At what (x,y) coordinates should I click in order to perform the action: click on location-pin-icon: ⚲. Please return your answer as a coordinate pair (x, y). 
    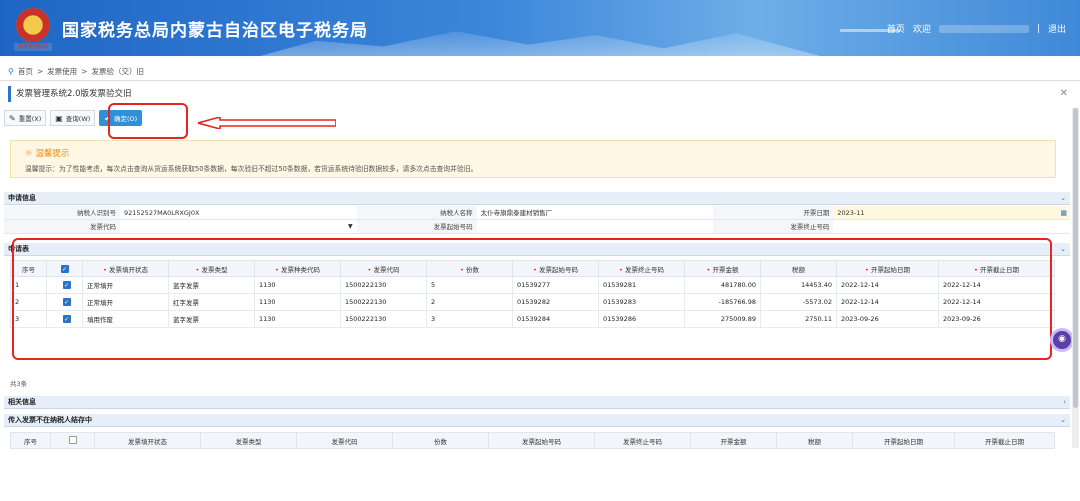
    Looking at the image, I should click on (11, 71).